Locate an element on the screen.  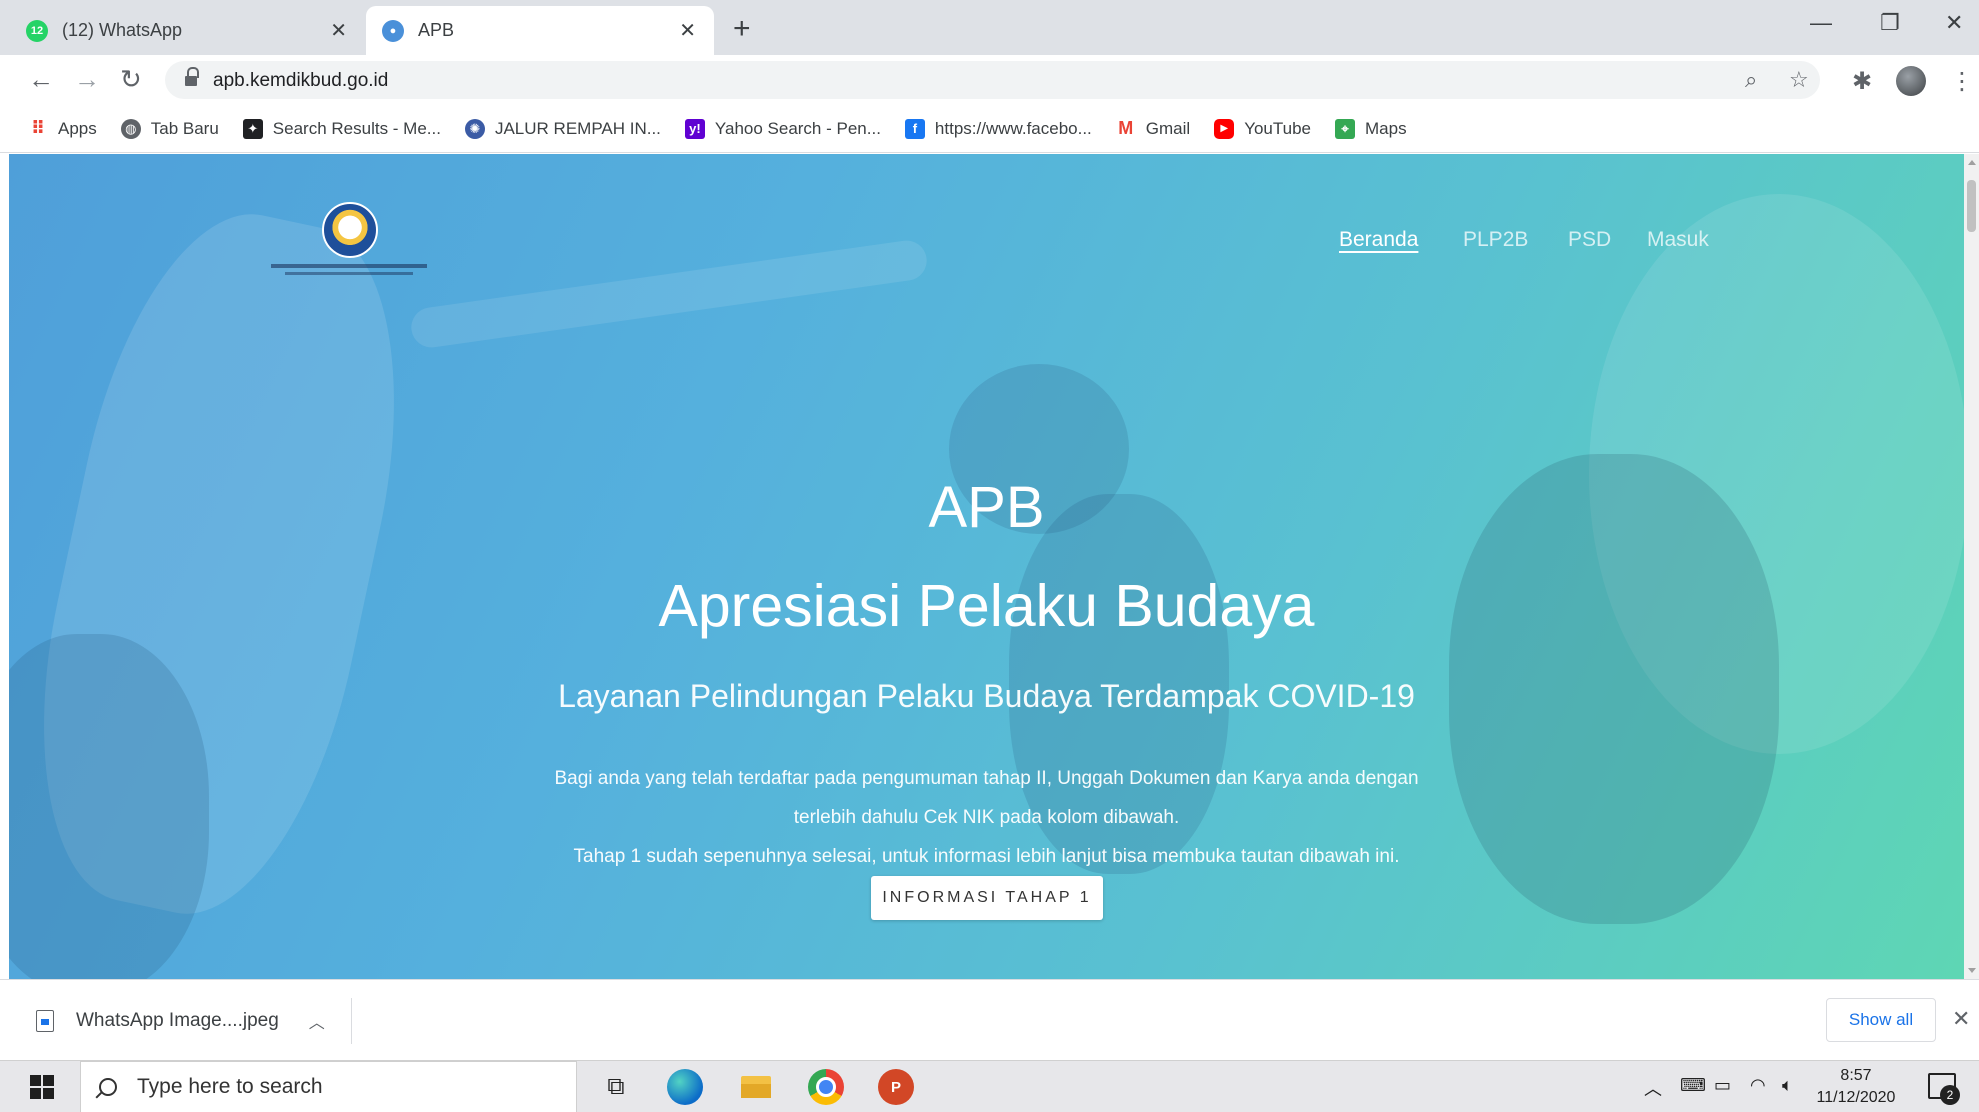
bookmark-maps: ⌖ Maps is located at coordinates (1371, 128).